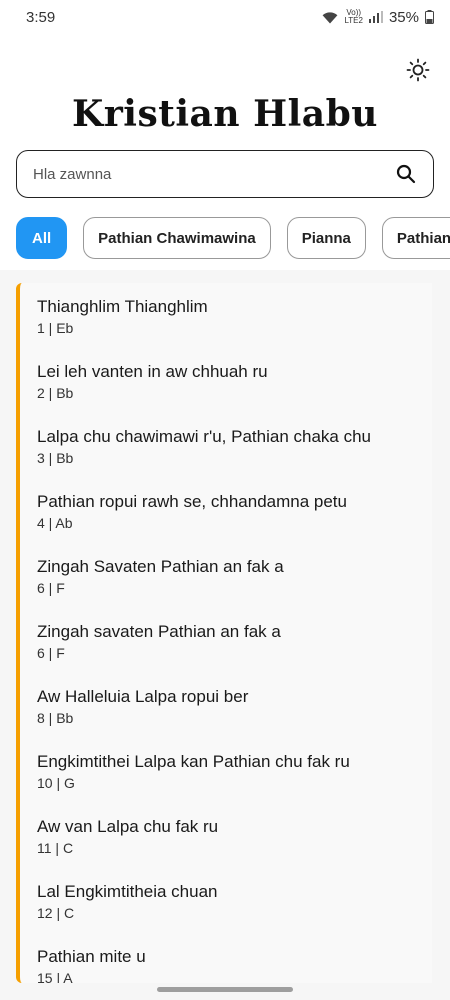  What do you see at coordinates (415, 238) in the screenshot?
I see `chip-pathian: Pathian` at bounding box center [415, 238].